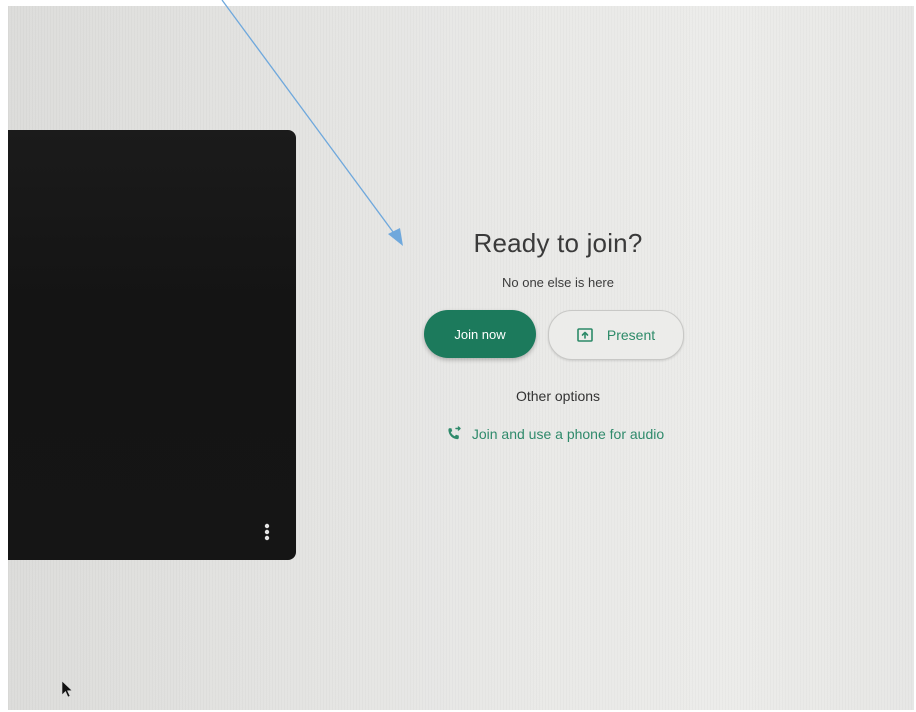 The width and height of the screenshot is (916, 712). I want to click on join-actions: Join now Present, so click(558, 335).